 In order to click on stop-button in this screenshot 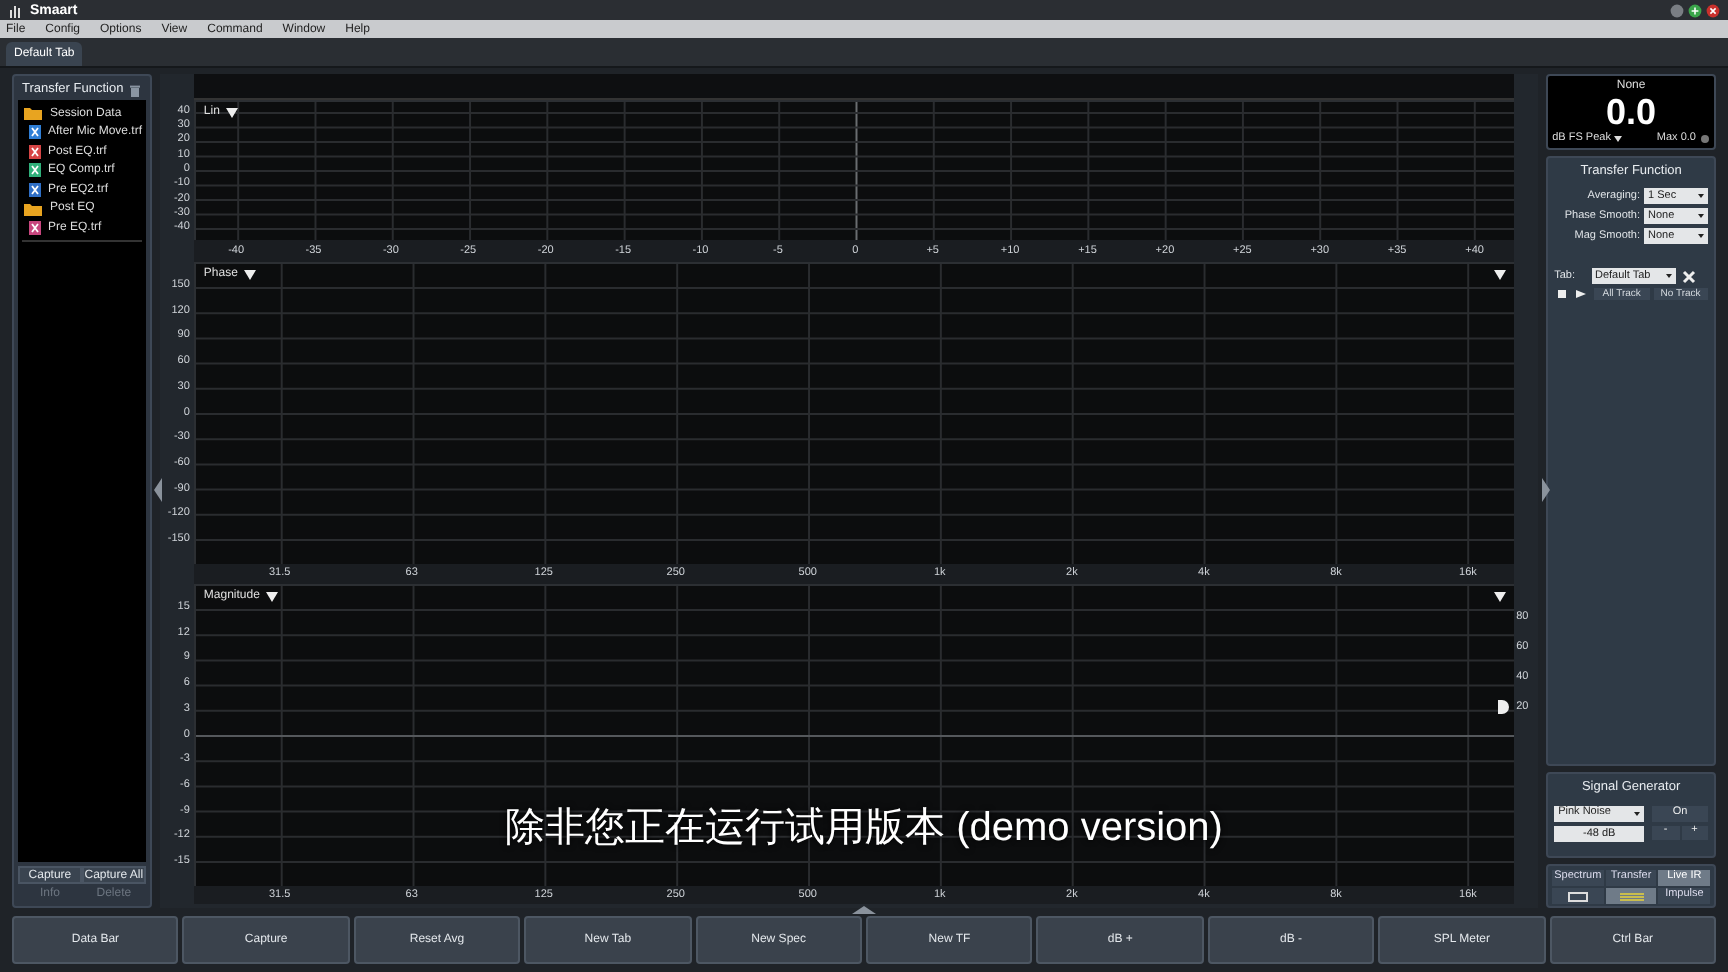, I will do `click(1561, 294)`.